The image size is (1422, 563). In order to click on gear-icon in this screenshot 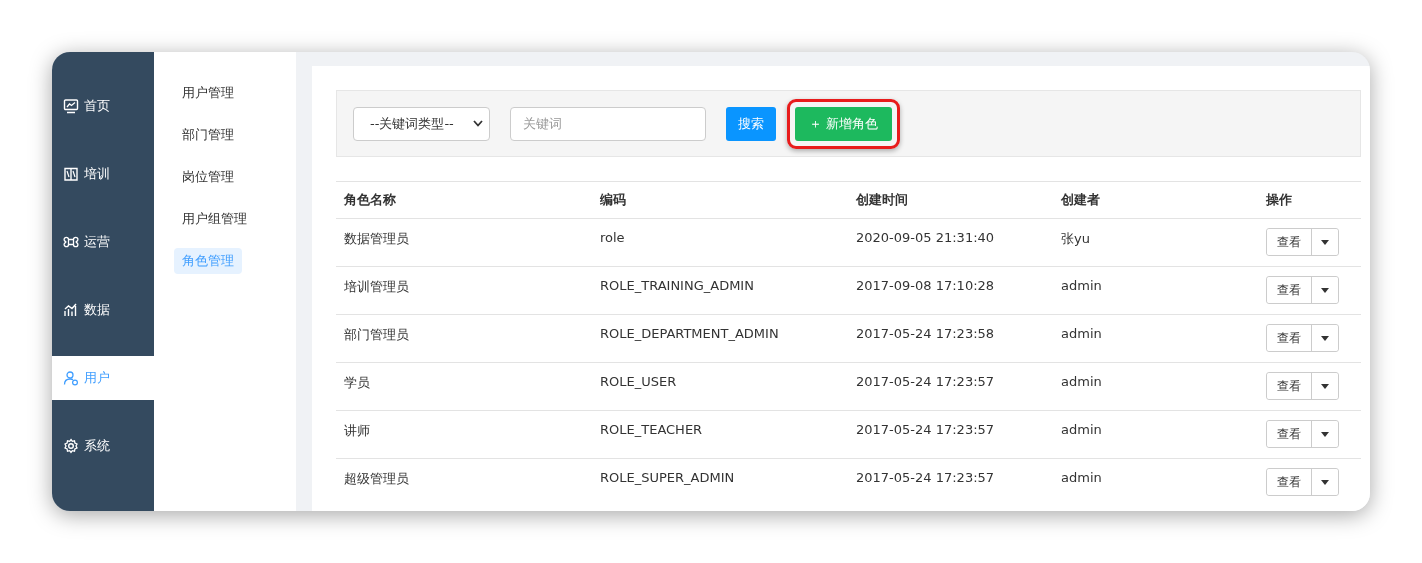, I will do `click(71, 446)`.